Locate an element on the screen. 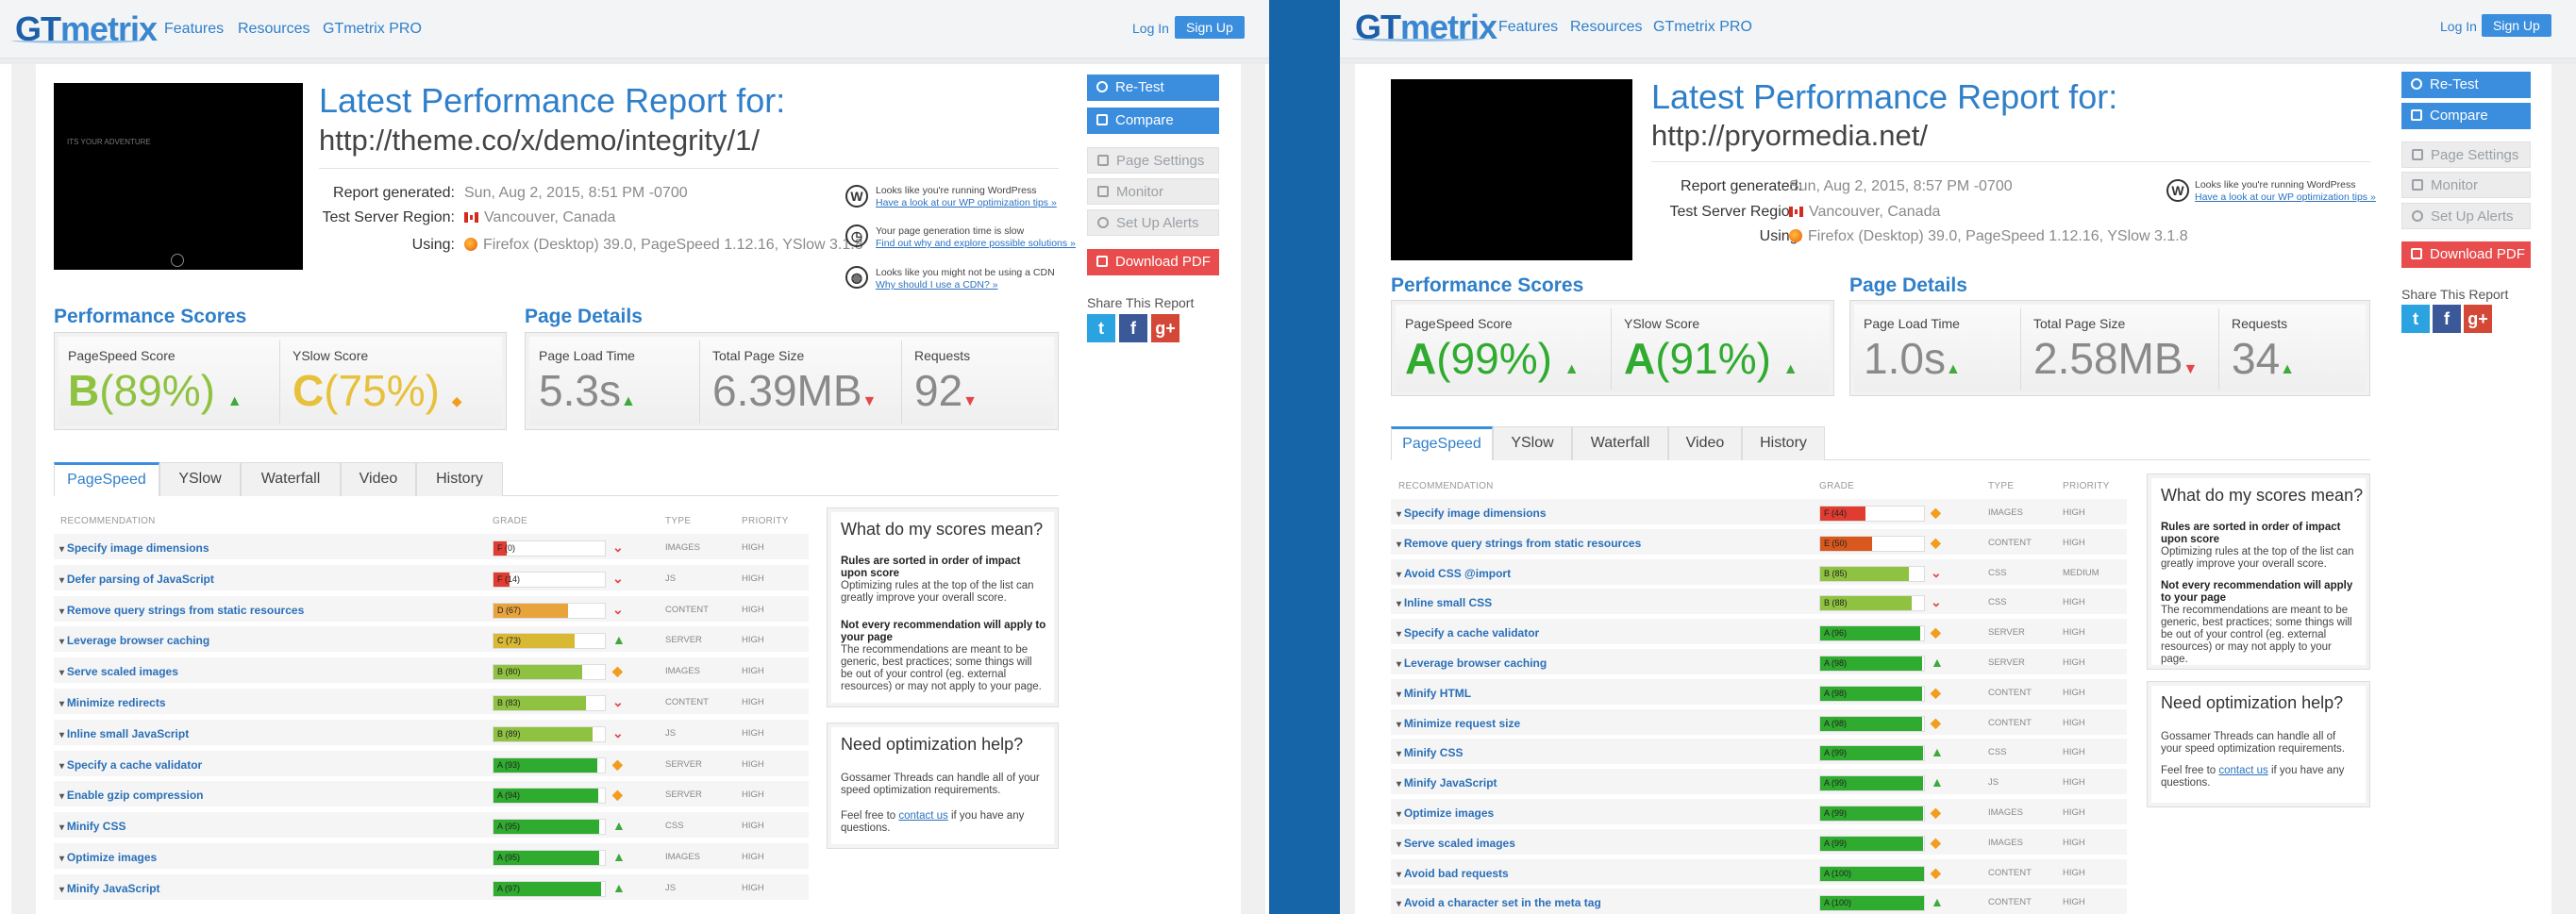  table-row: Minify JavaScript A (99) ▲ JS HIGH is located at coordinates (1759, 783).